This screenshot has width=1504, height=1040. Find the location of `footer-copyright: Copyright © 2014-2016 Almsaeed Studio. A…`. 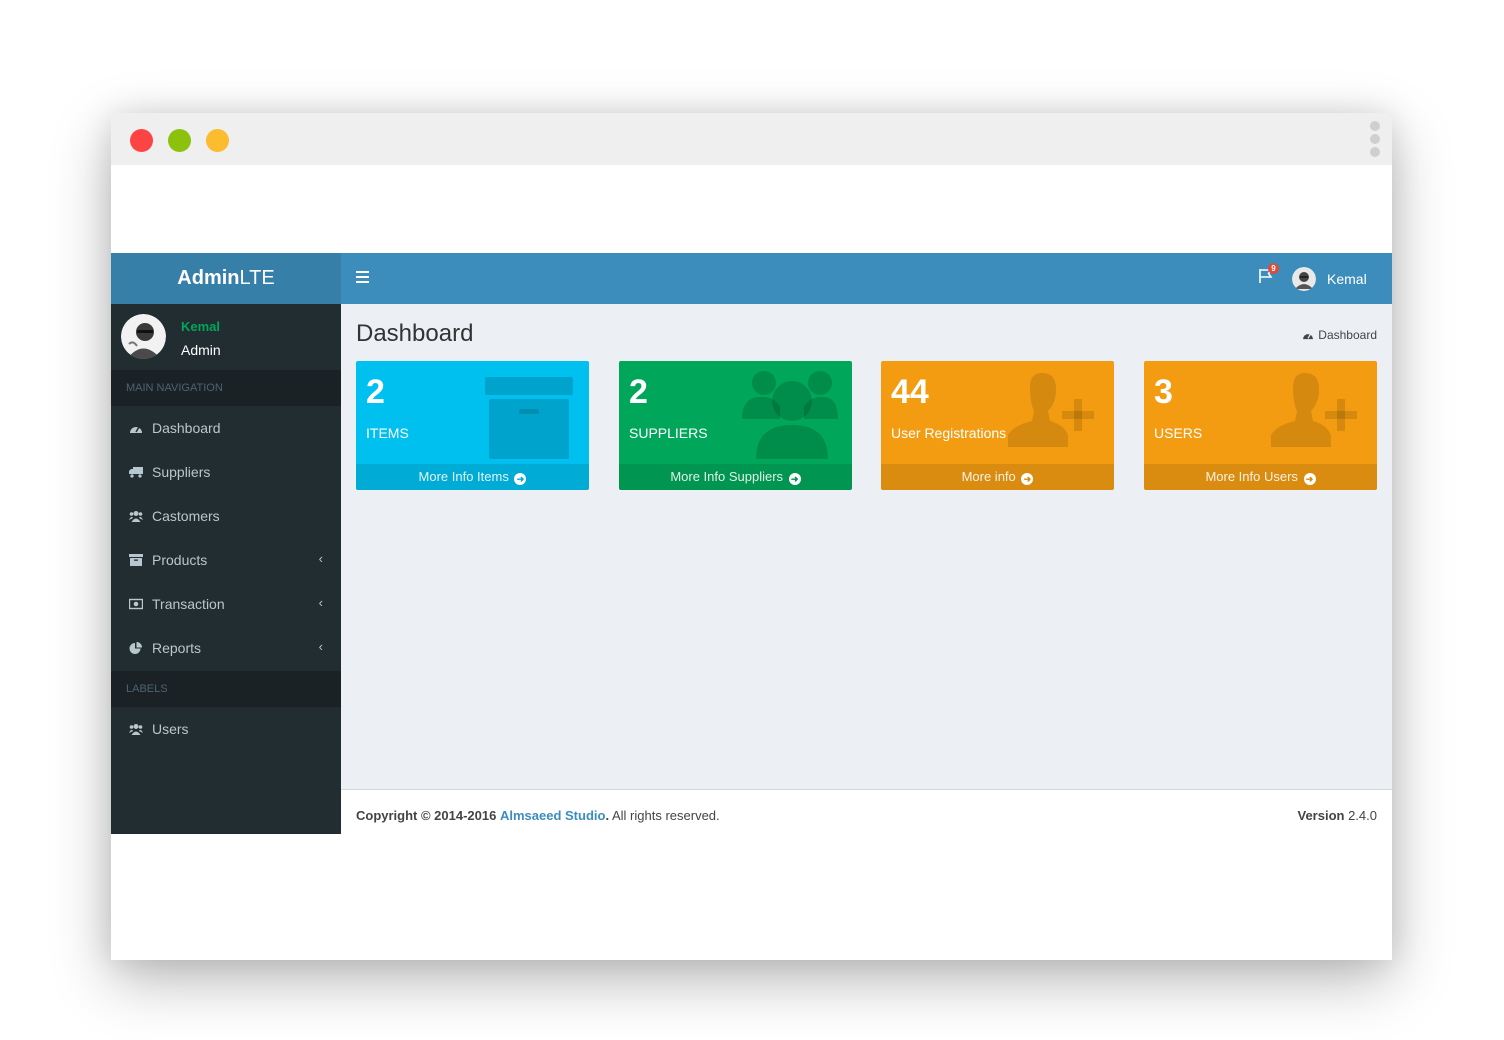

footer-copyright: Copyright © 2014-2016 Almsaeed Studio. A… is located at coordinates (538, 815).